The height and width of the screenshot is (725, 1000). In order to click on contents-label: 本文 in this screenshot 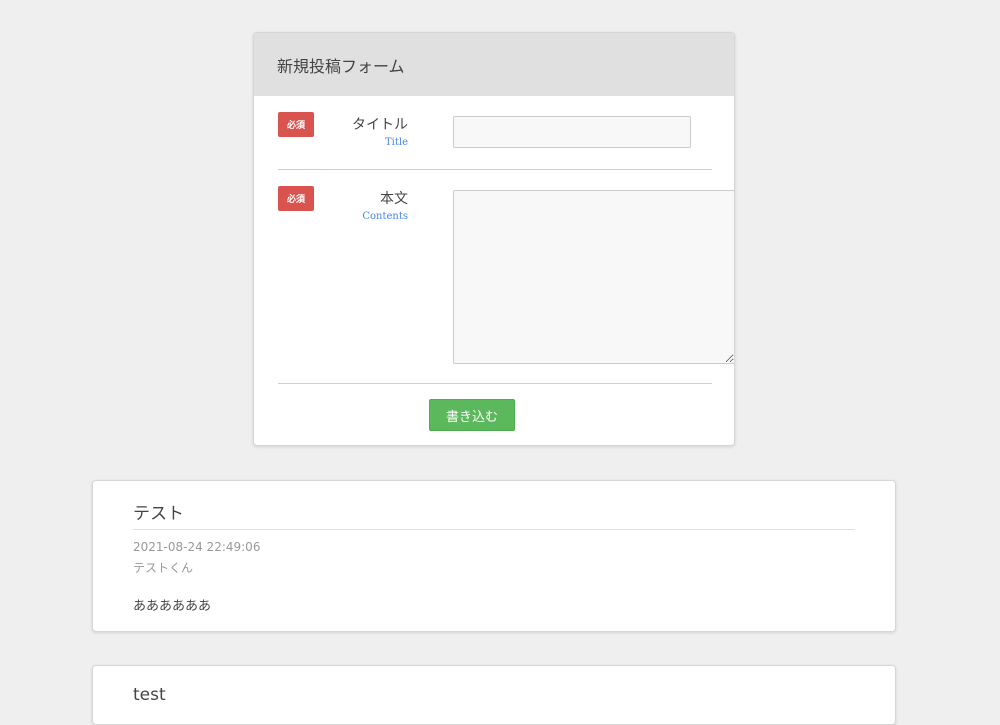, I will do `click(394, 199)`.